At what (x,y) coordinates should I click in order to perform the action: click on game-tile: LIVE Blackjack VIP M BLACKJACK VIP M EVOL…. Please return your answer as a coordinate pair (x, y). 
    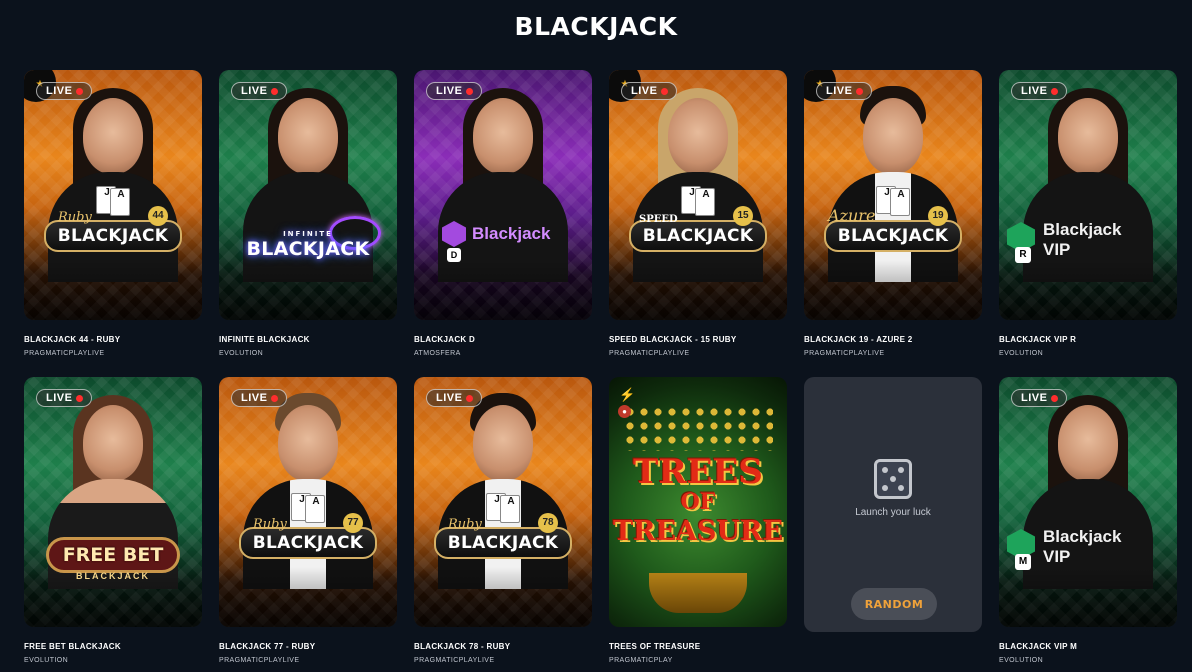
    Looking at the image, I should click on (1088, 524).